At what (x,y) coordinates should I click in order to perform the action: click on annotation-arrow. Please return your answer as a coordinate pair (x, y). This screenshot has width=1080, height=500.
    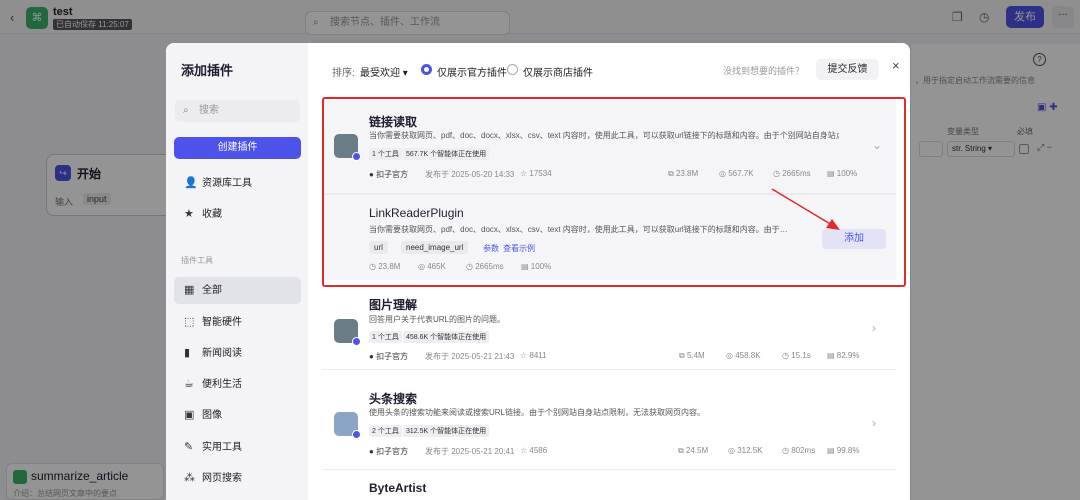
    Looking at the image, I should click on (805, 209).